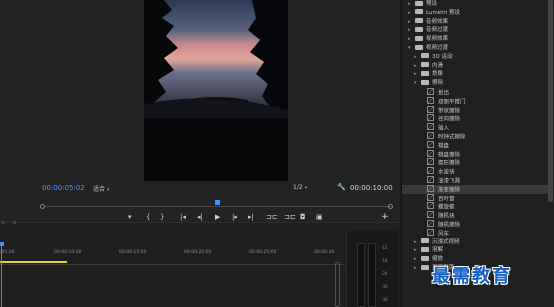 This screenshot has height=307, width=554. I want to click on monitor-playhead, so click(217, 202).